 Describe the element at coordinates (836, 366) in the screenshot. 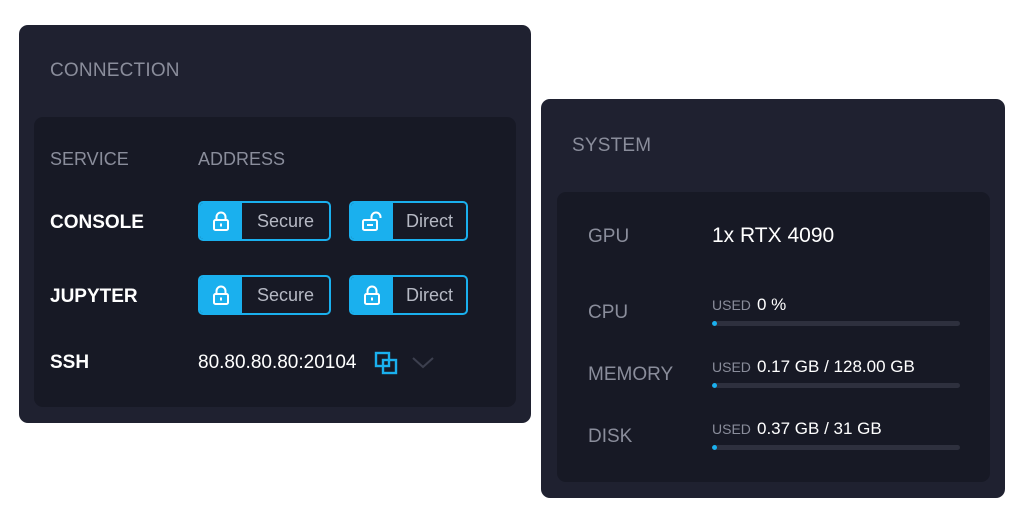

I see `memory-used-value: 0.17 GB / 128.00 GB` at that location.